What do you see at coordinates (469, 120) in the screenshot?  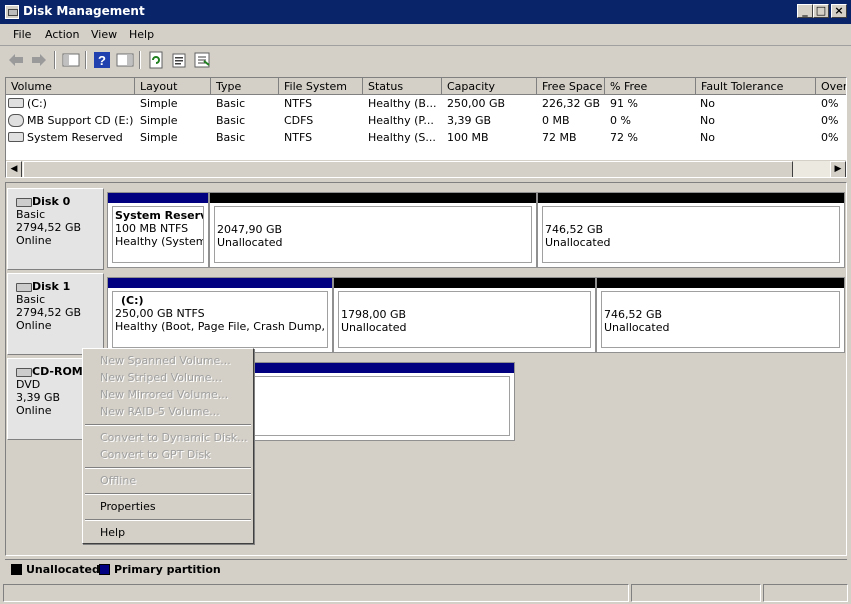 I see `cell-capacity: 3,39 GB` at bounding box center [469, 120].